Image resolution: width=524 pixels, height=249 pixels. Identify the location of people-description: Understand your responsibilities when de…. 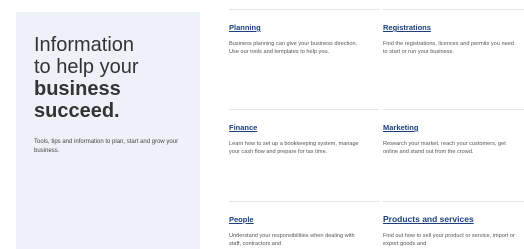
(292, 240).